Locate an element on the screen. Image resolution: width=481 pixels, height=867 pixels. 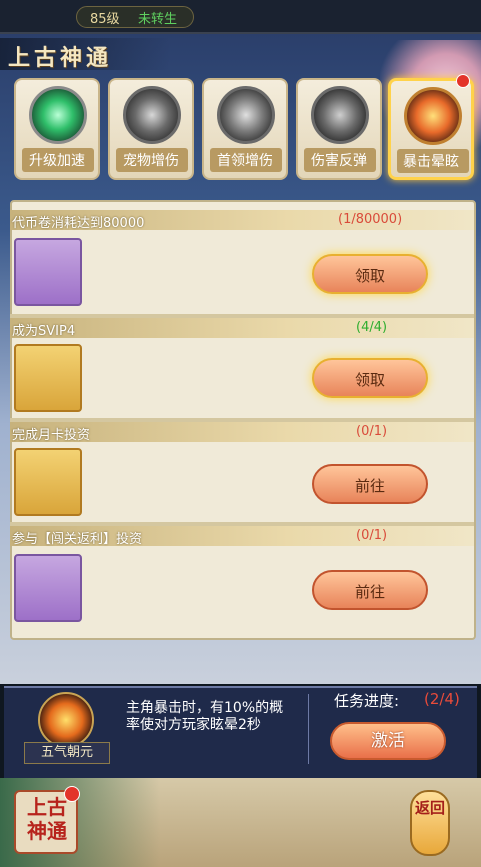
level-text: 85级 is located at coordinates (105, 19).